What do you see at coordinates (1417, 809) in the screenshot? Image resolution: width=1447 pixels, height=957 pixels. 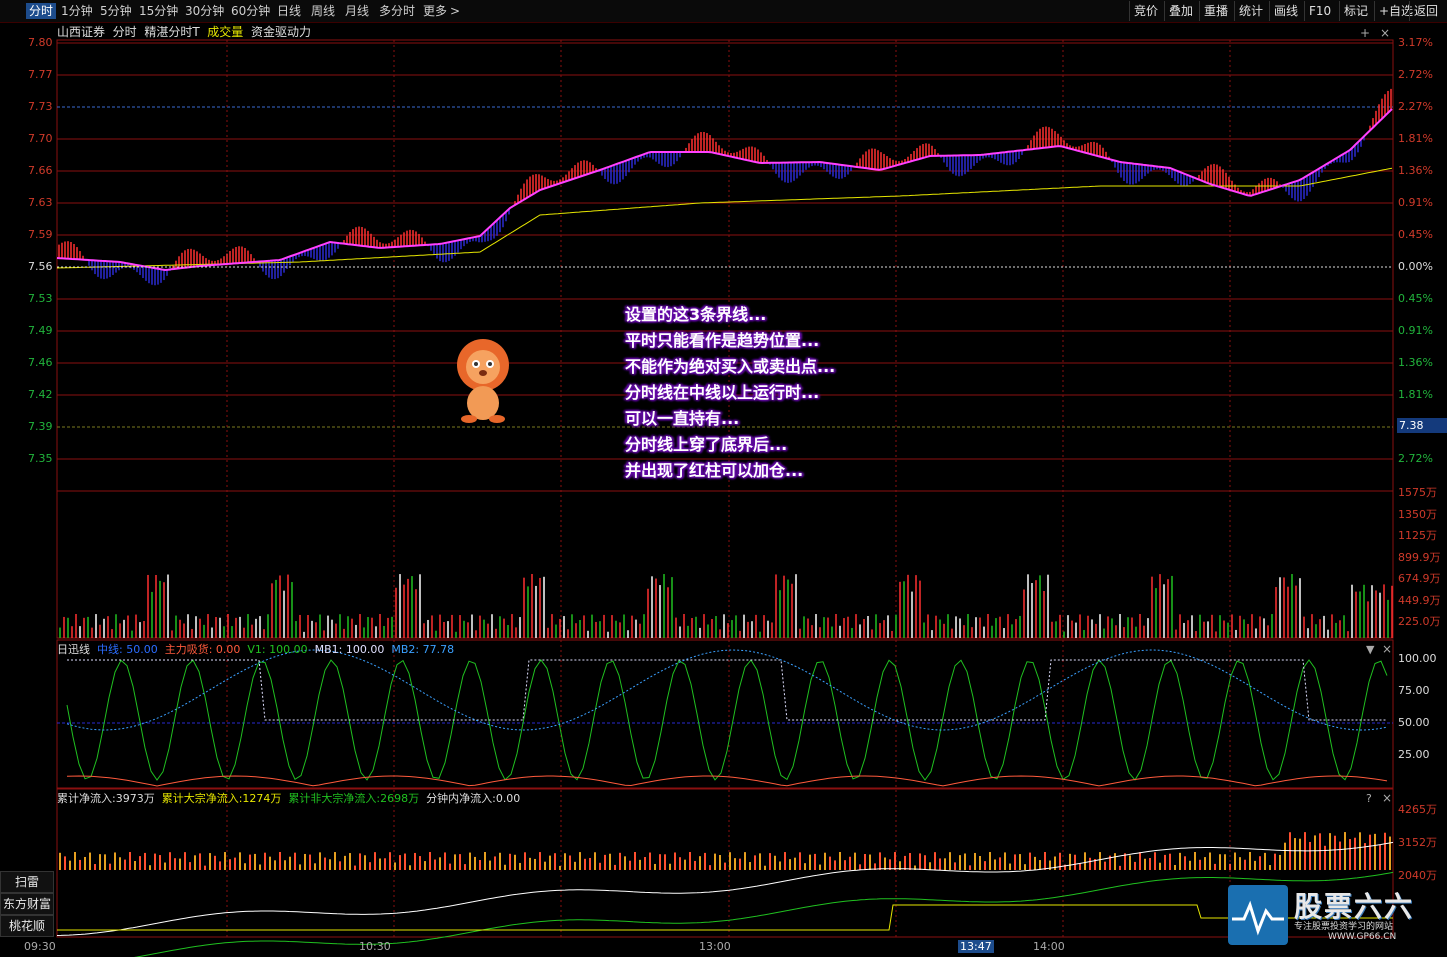 I see `flow-tick-label: 4265万` at bounding box center [1417, 809].